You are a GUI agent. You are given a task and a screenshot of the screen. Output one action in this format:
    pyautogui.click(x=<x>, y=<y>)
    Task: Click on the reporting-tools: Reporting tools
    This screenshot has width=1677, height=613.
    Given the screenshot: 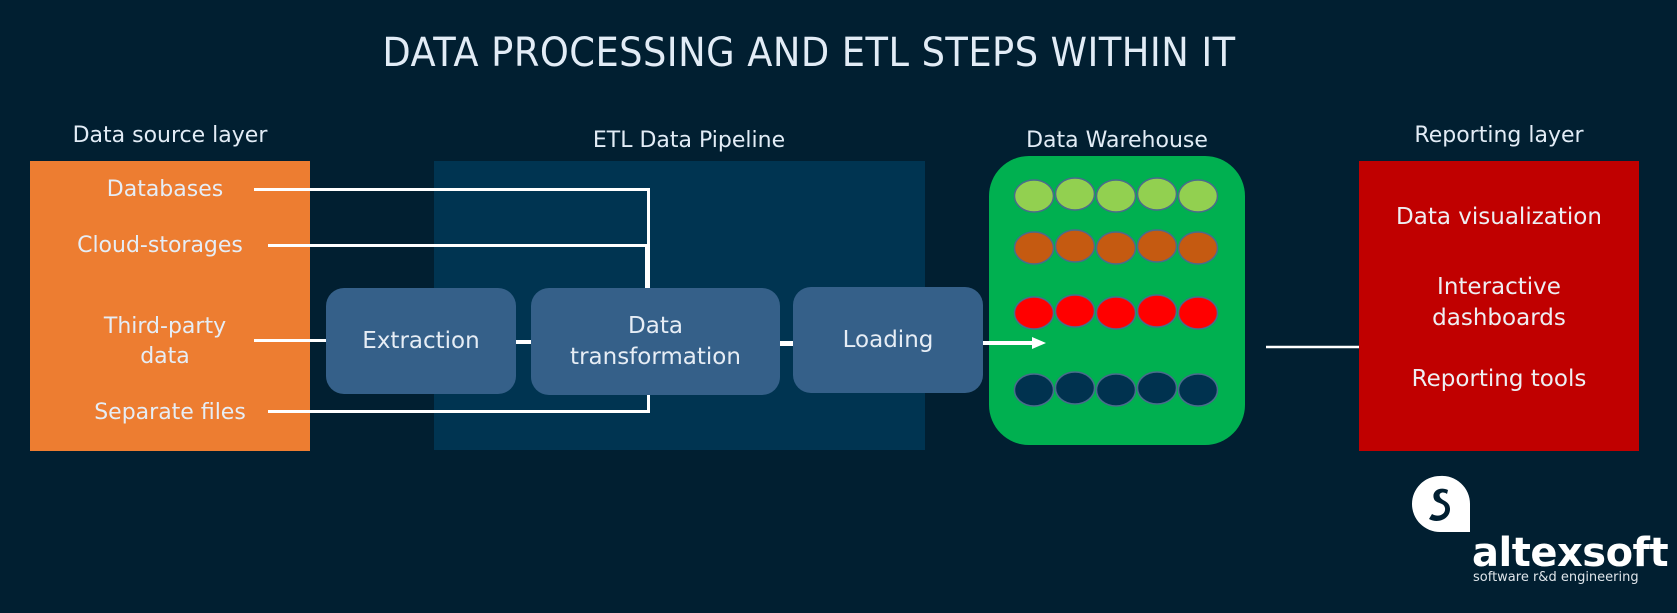 What is the action you would take?
    pyautogui.click(x=1499, y=379)
    